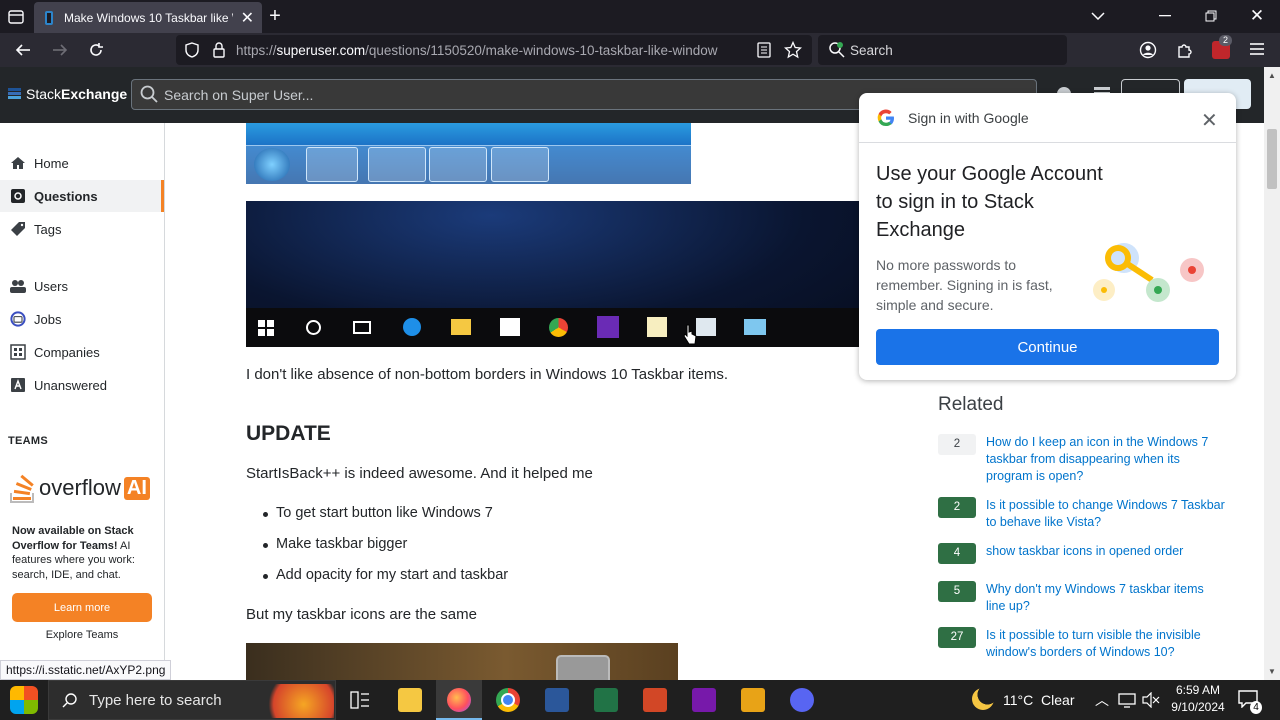  I want to click on cortana-icon, so click(313, 327).